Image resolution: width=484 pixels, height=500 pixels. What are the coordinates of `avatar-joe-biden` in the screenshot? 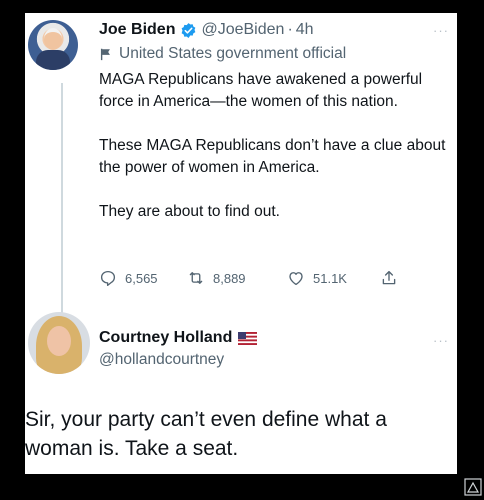 It's located at (53, 45).